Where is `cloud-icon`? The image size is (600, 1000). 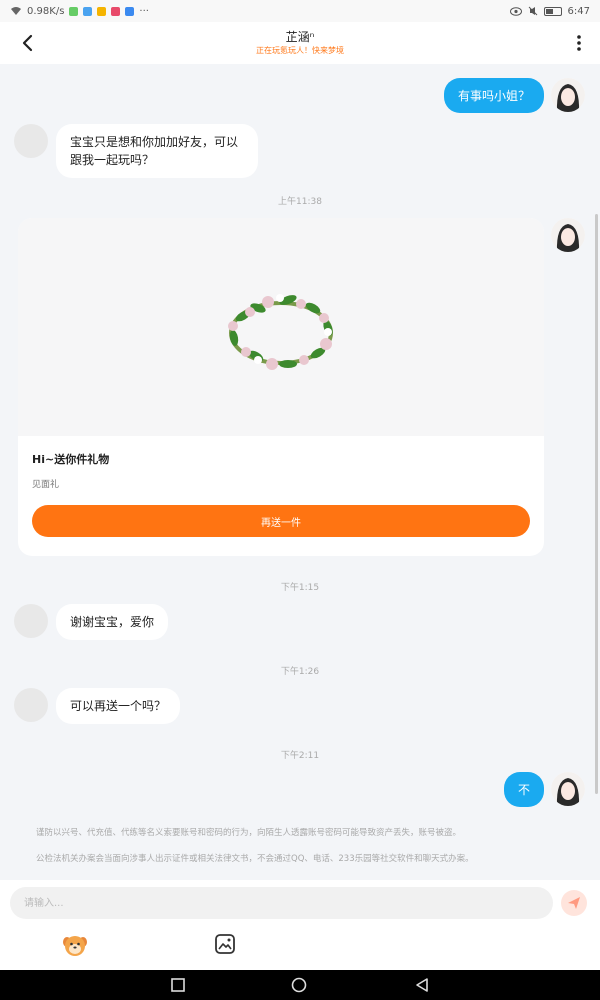
cloud-icon is located at coordinates (88, 11).